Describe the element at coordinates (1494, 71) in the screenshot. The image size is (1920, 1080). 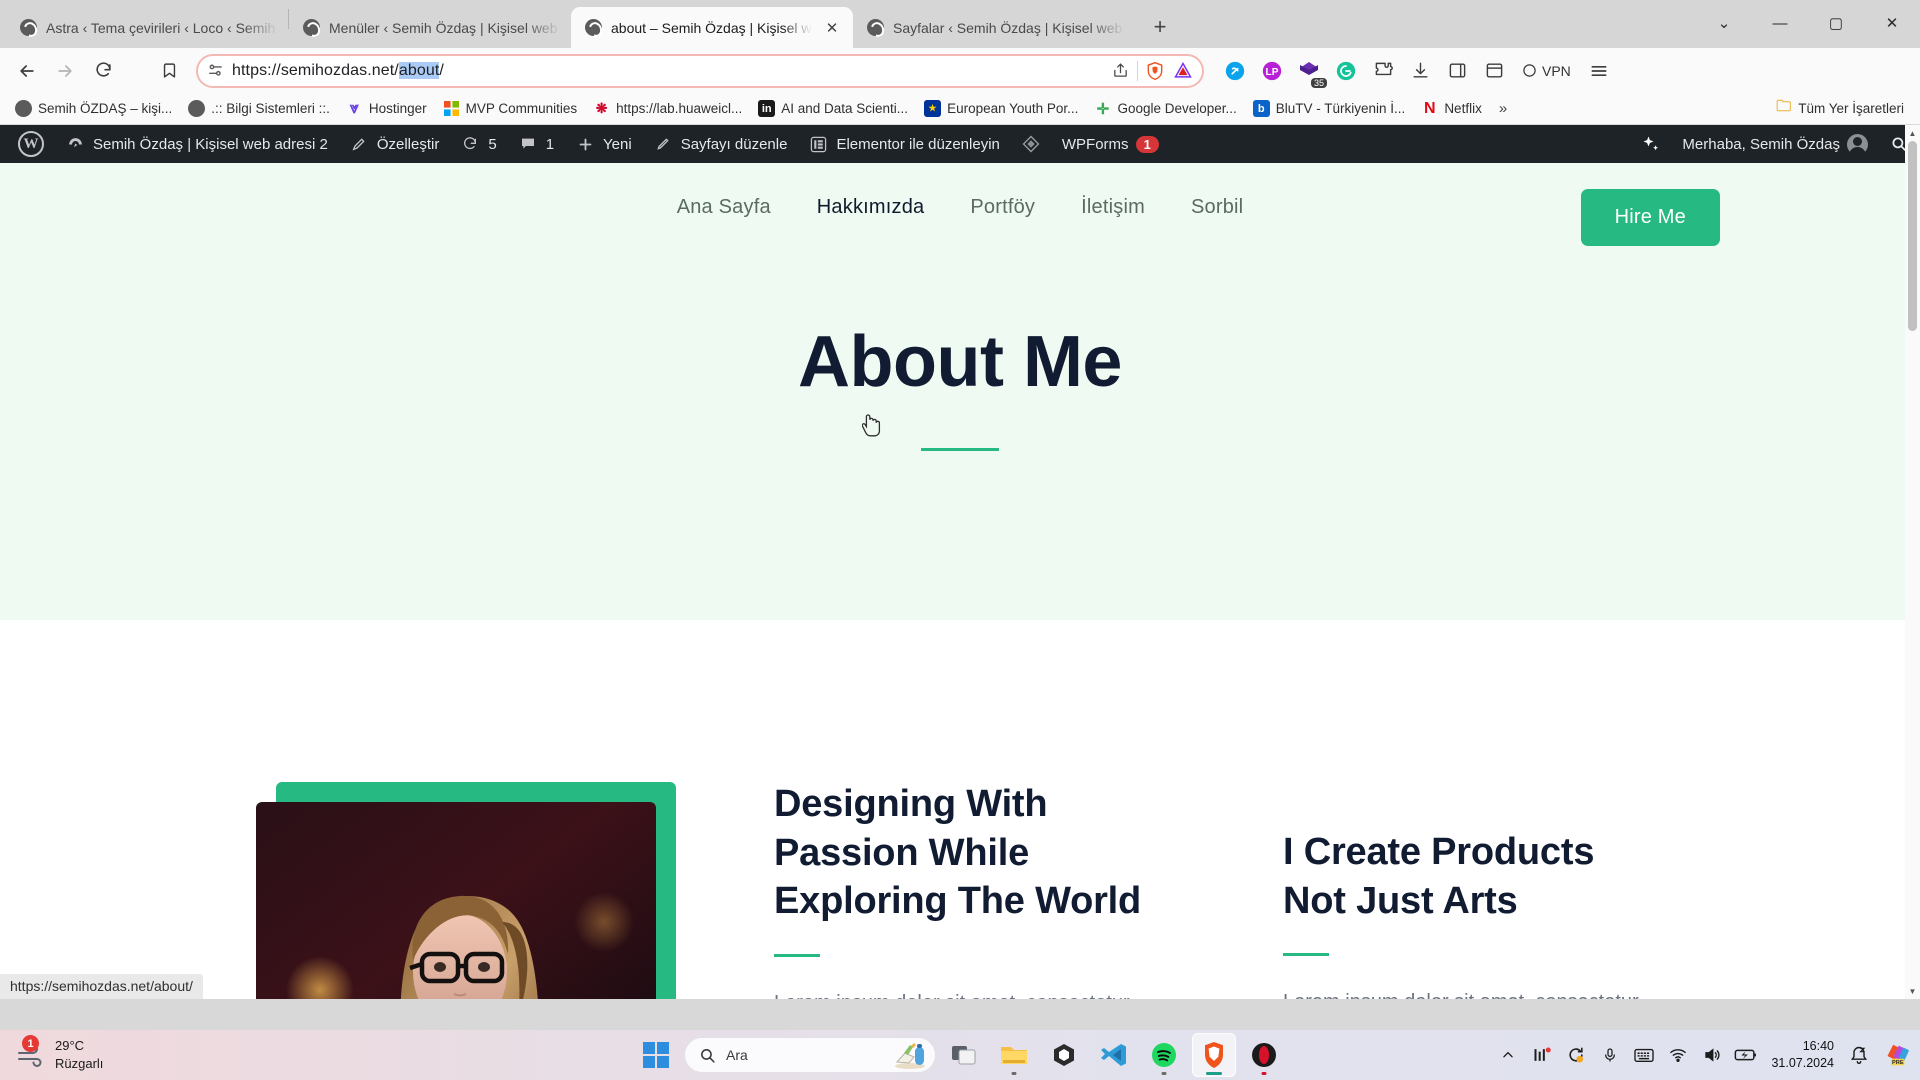
I see `bookmarks-panel-icon` at that location.